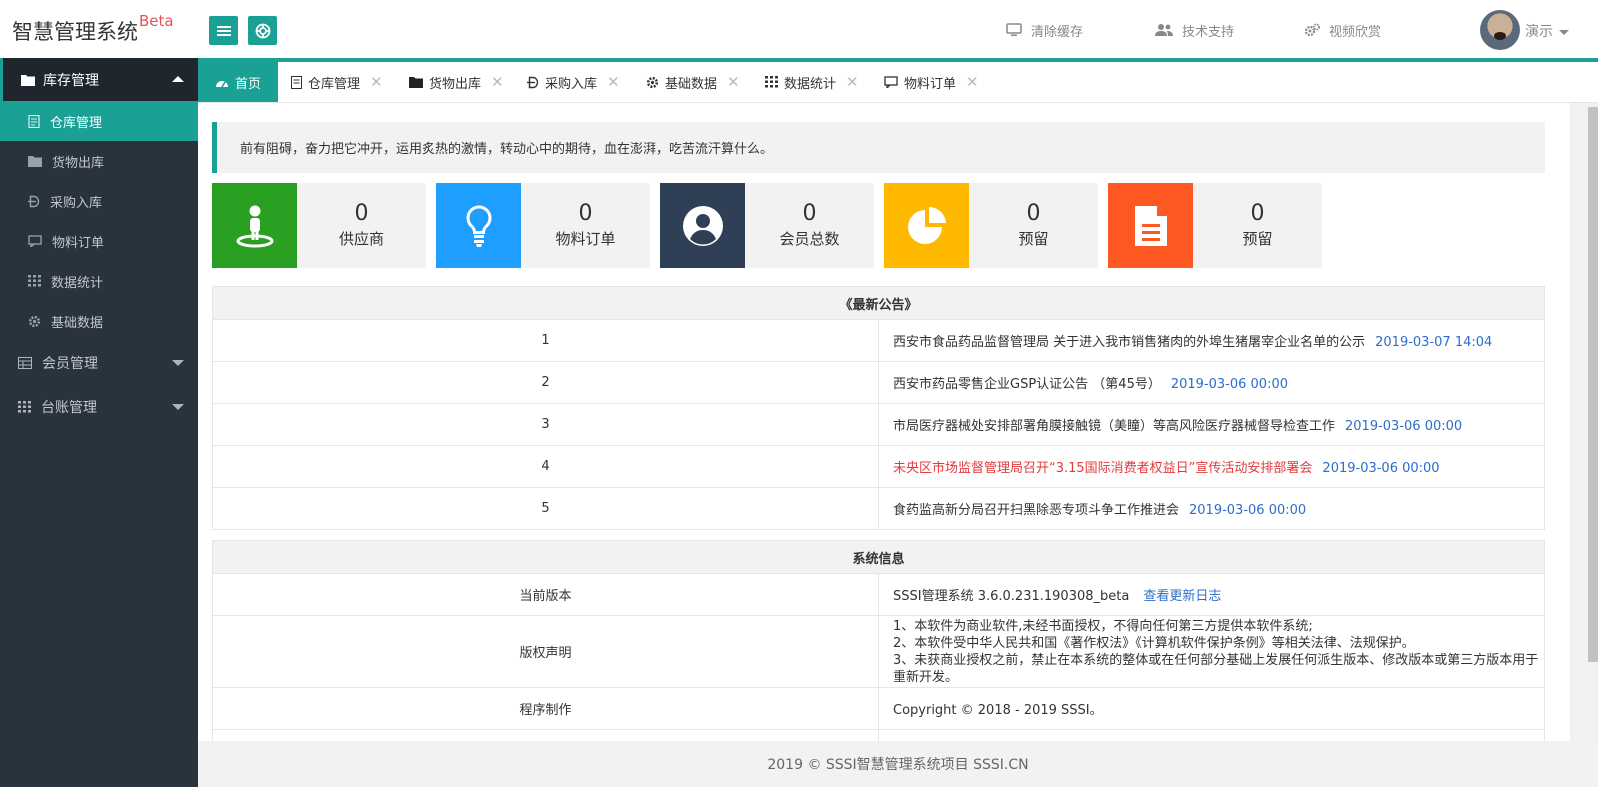  I want to click on footer: 2019 © SSSI智慧管理系统项目 SSSI.CN, so click(898, 764).